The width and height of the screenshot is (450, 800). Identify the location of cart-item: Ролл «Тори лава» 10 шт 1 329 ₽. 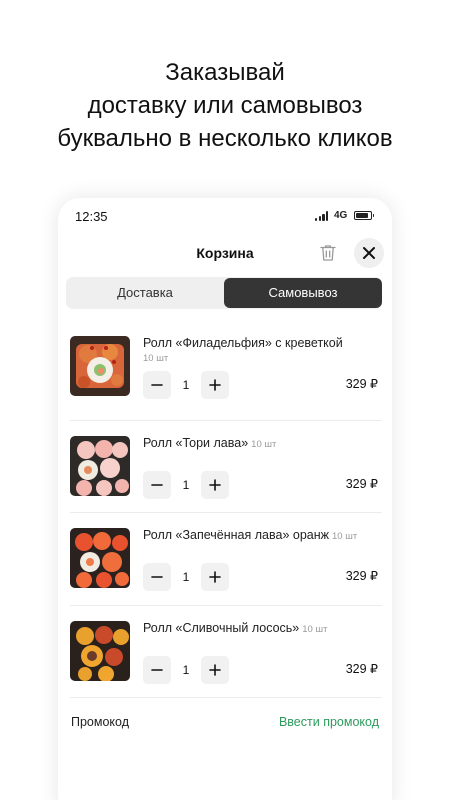
(225, 479).